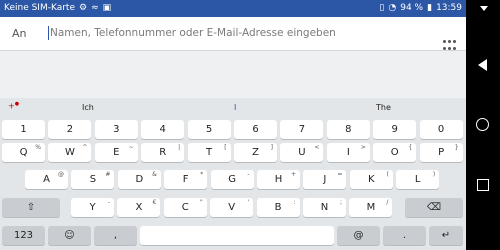  I want to click on key-w: W ^, so click(70, 152).